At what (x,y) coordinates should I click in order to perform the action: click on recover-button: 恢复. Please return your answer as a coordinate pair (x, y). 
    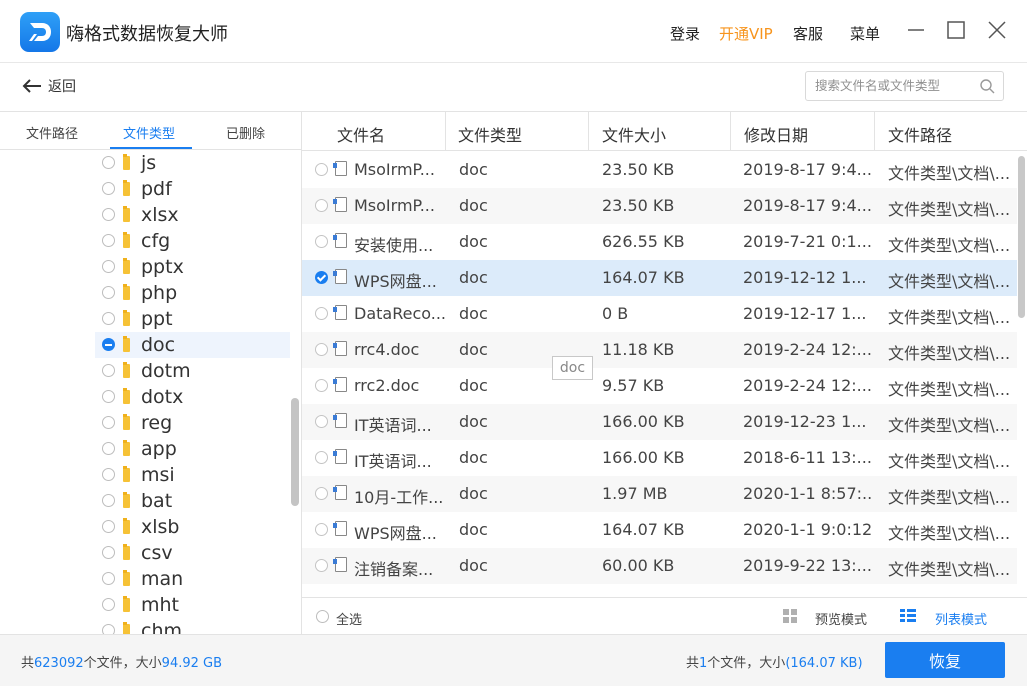
    Looking at the image, I should click on (945, 660).